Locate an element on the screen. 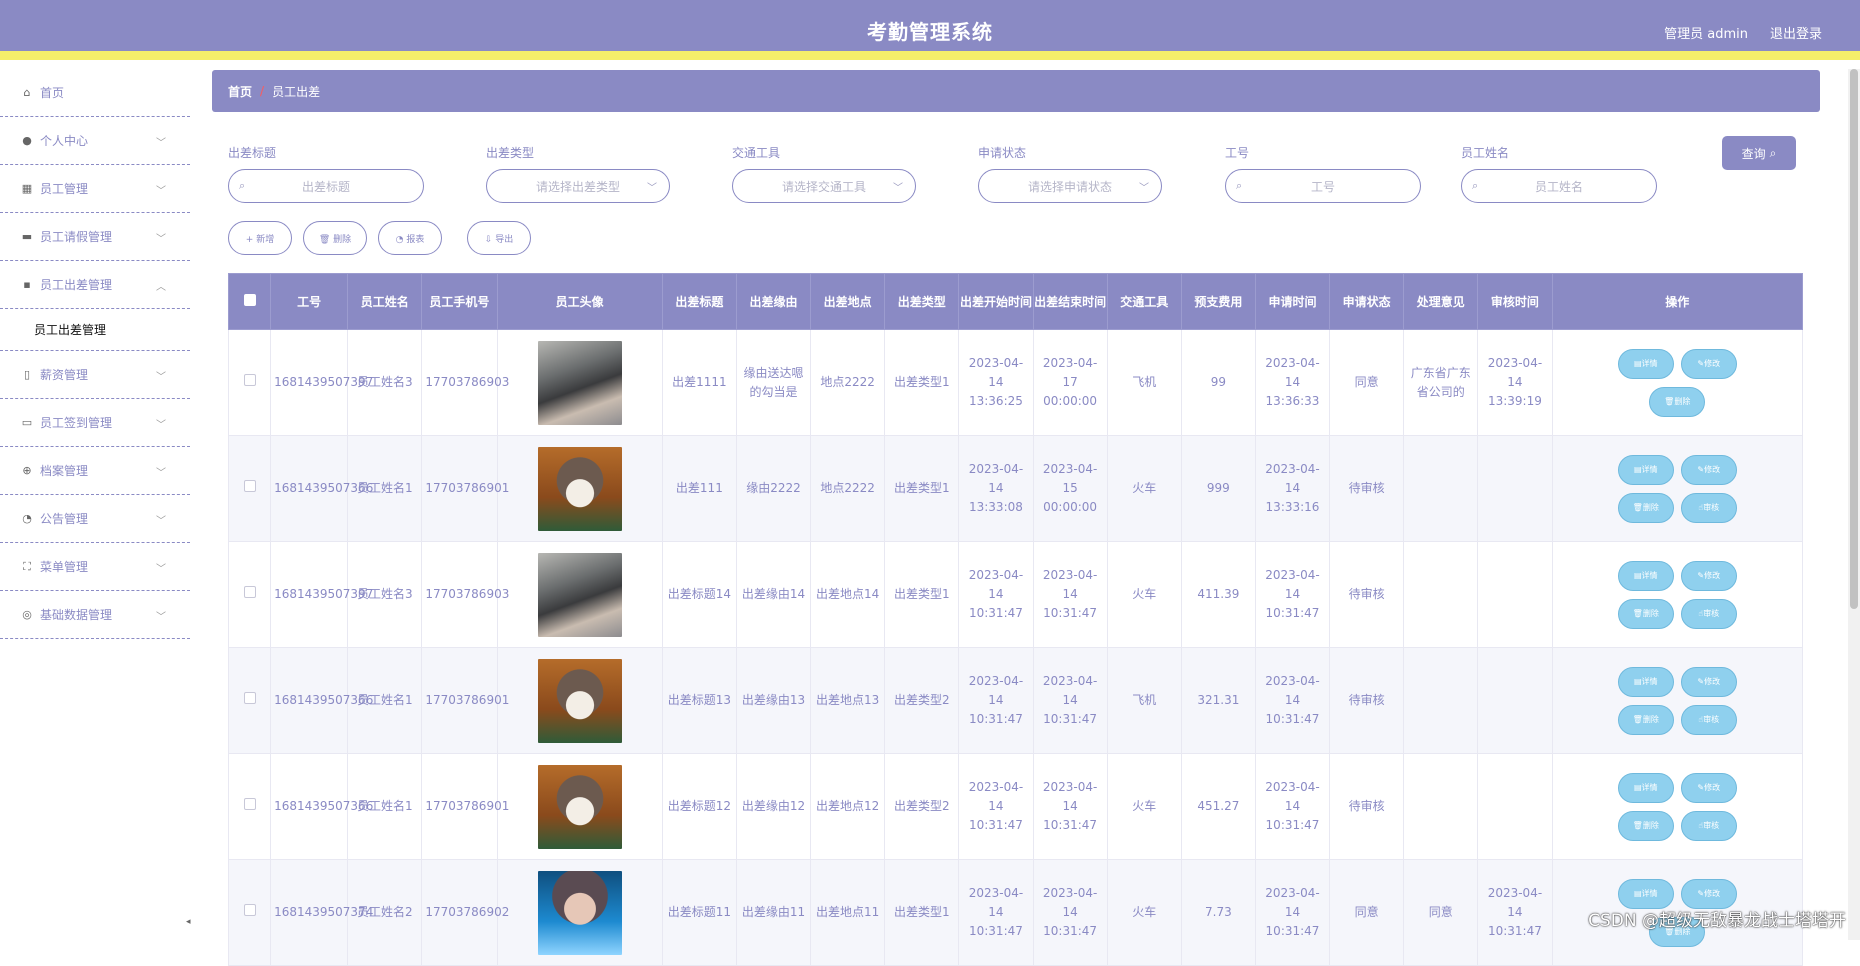  cell-place: 出差地点12 is located at coordinates (848, 806).